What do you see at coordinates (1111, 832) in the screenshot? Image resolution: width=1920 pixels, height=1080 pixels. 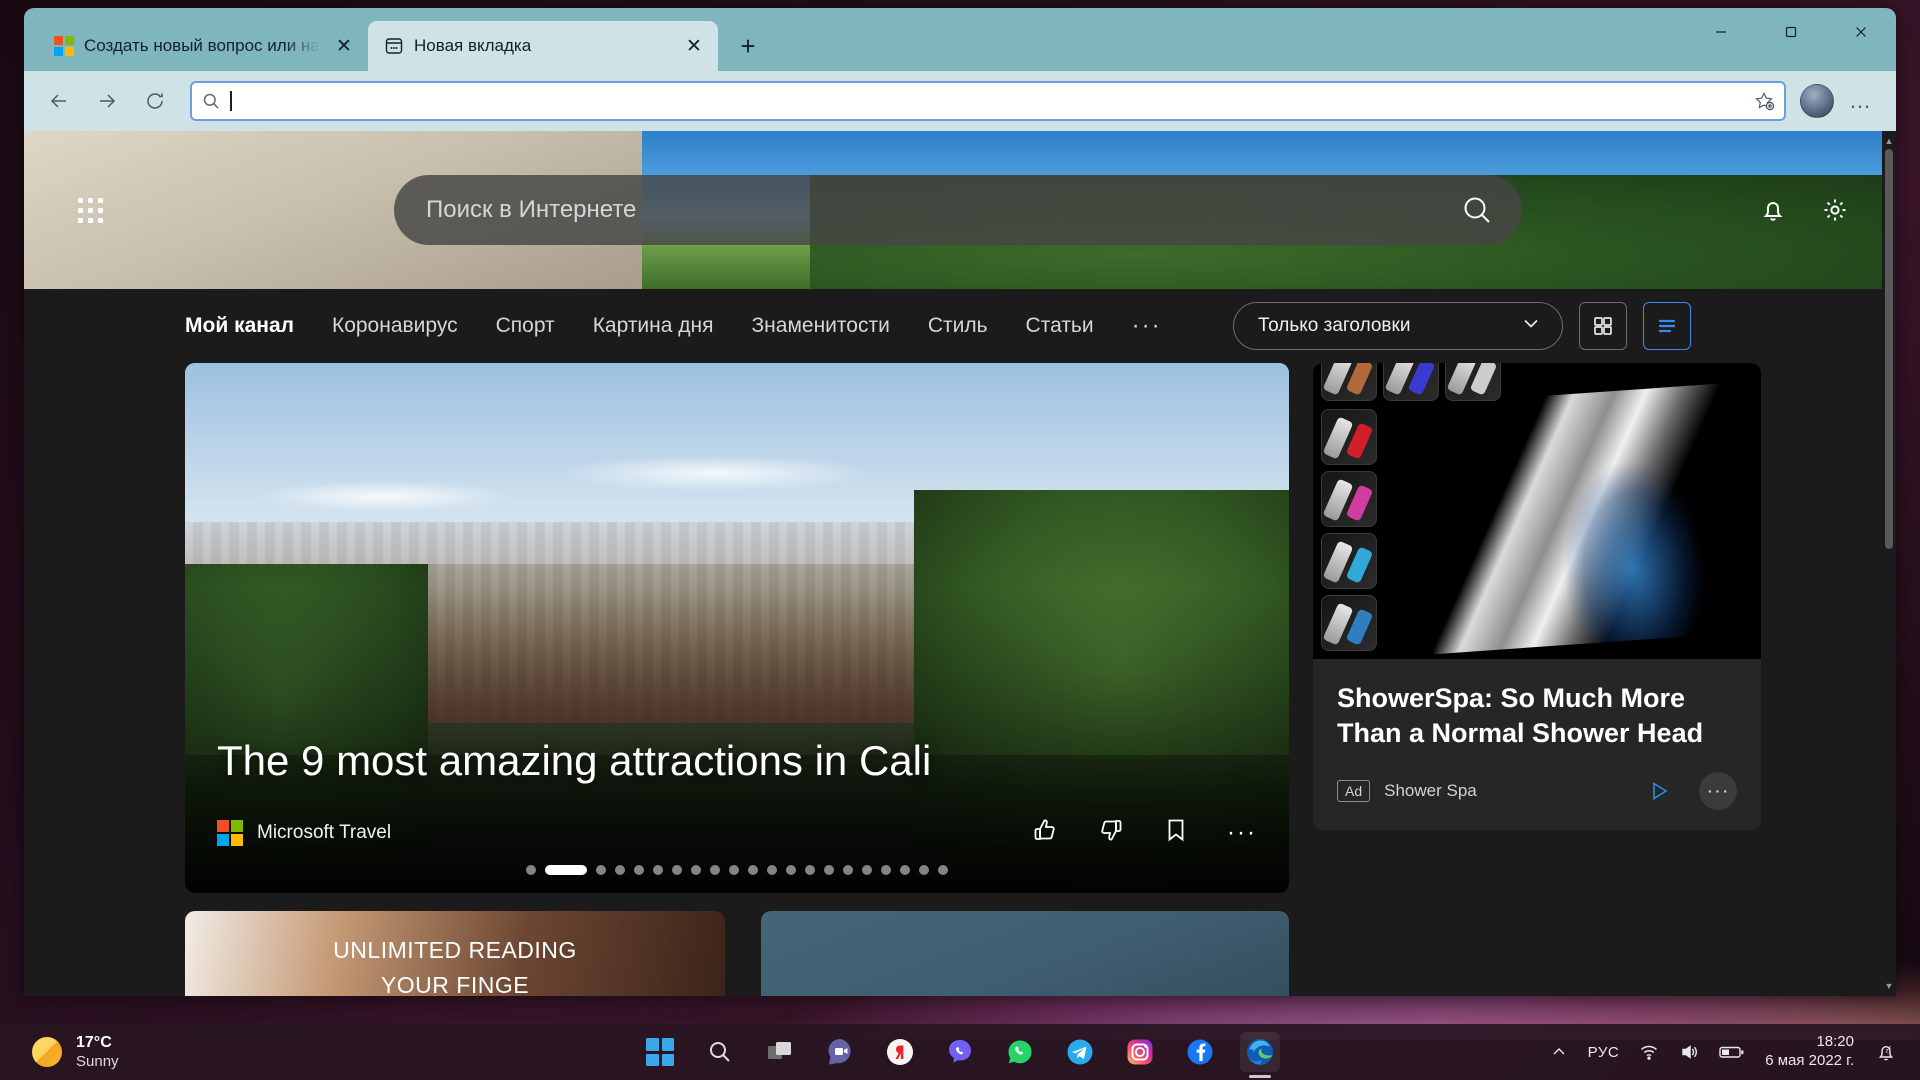 I see `thumbs-down-icon` at bounding box center [1111, 832].